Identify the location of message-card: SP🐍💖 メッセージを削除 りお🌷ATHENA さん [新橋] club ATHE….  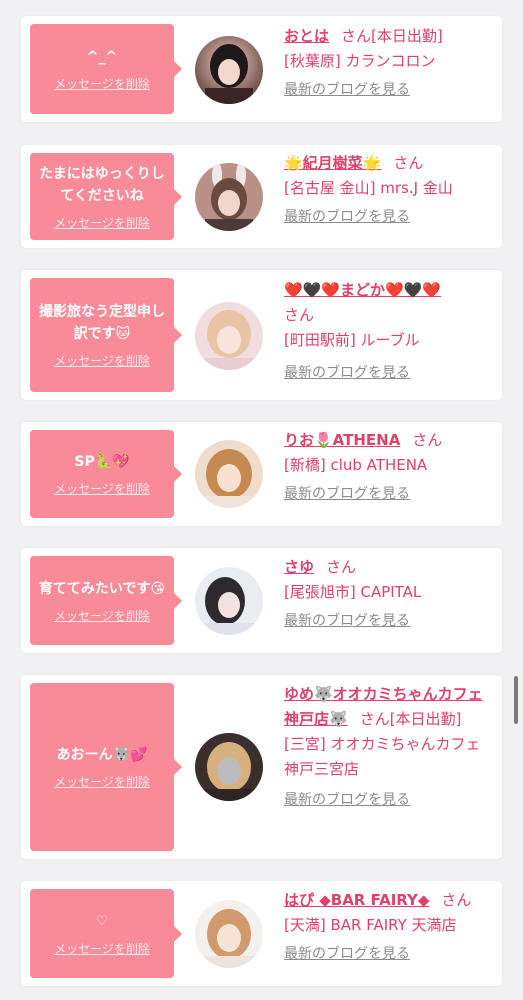
(261, 474).